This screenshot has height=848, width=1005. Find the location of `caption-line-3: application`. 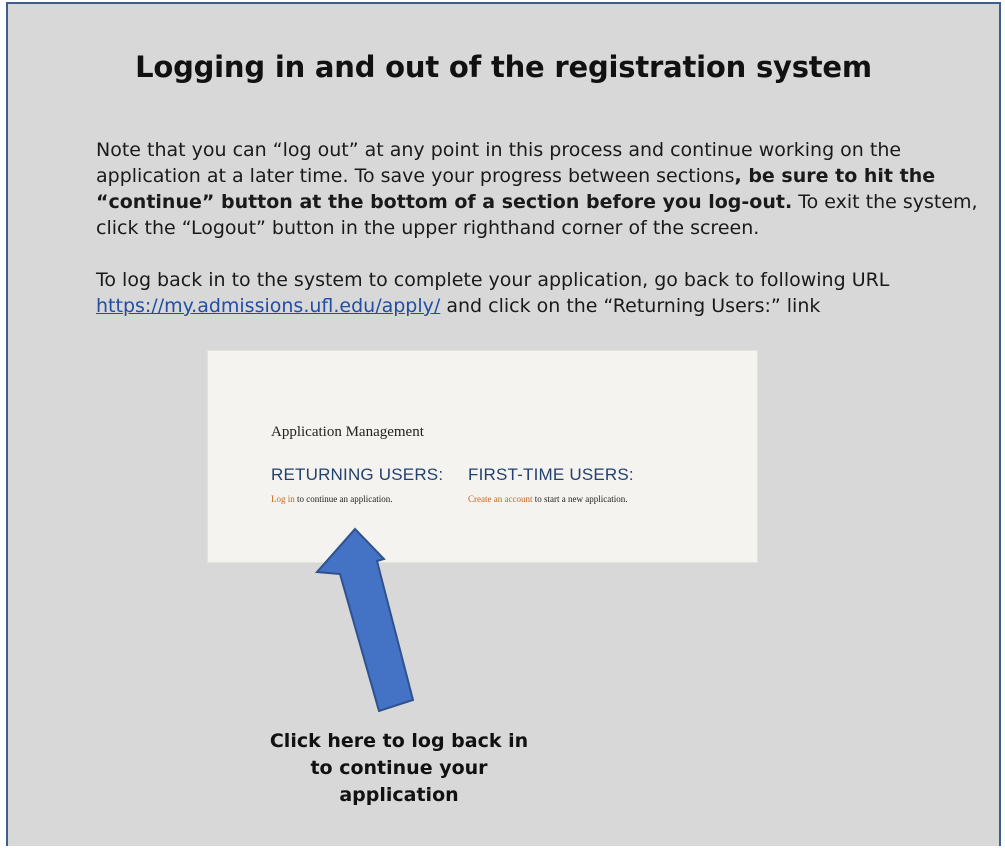

caption-line-3: application is located at coordinates (399, 795).